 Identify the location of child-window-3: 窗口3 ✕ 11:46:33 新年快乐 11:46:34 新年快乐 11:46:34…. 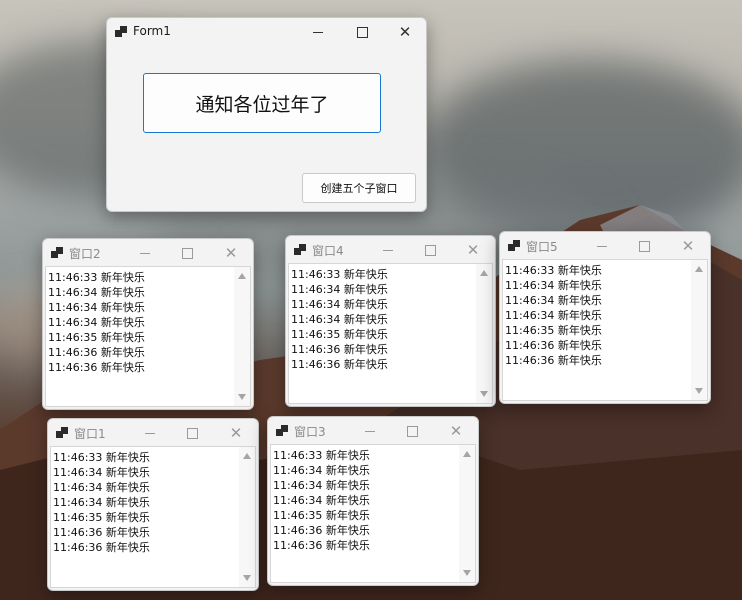
(373, 501).